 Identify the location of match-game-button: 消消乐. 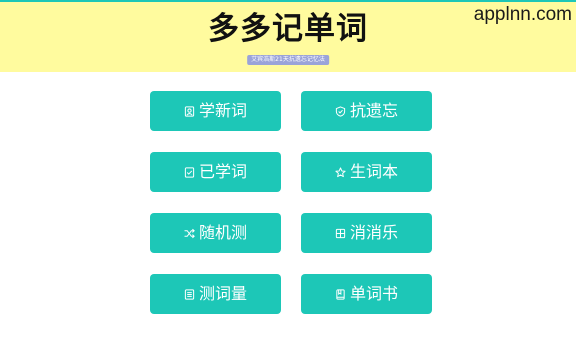
(366, 233).